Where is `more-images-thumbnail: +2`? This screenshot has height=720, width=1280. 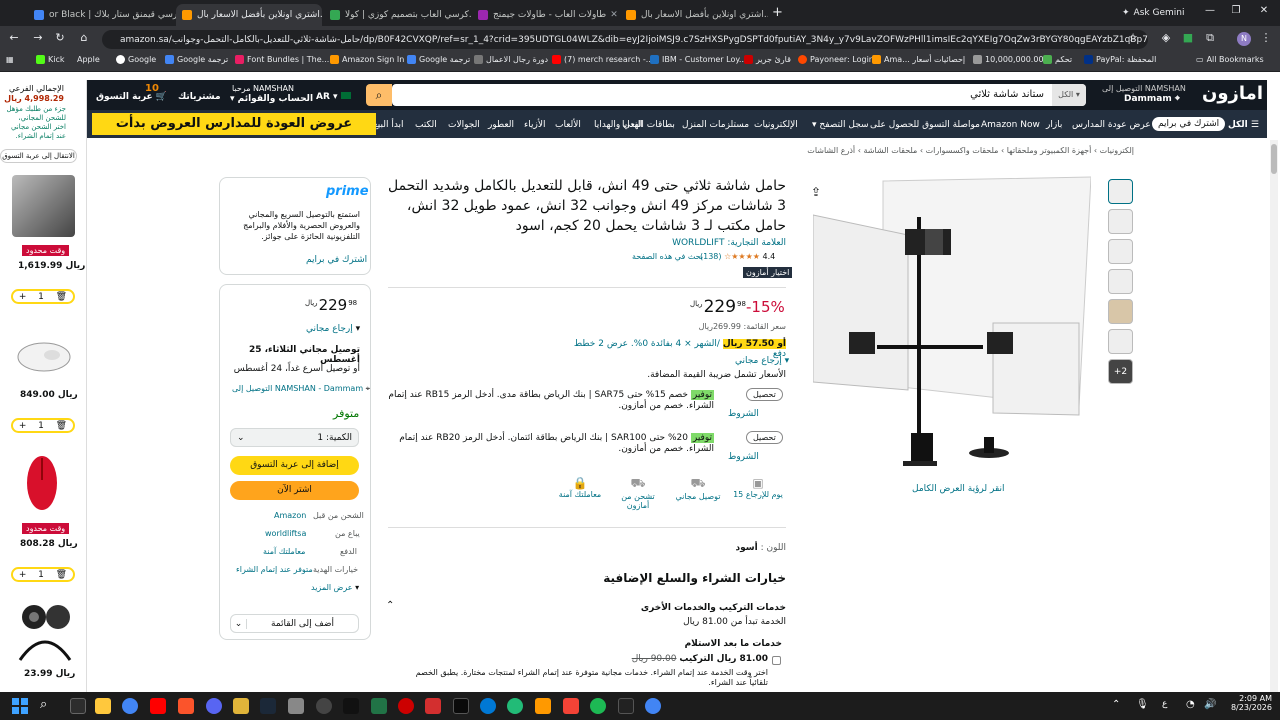
more-images-thumbnail: +2 is located at coordinates (1120, 371).